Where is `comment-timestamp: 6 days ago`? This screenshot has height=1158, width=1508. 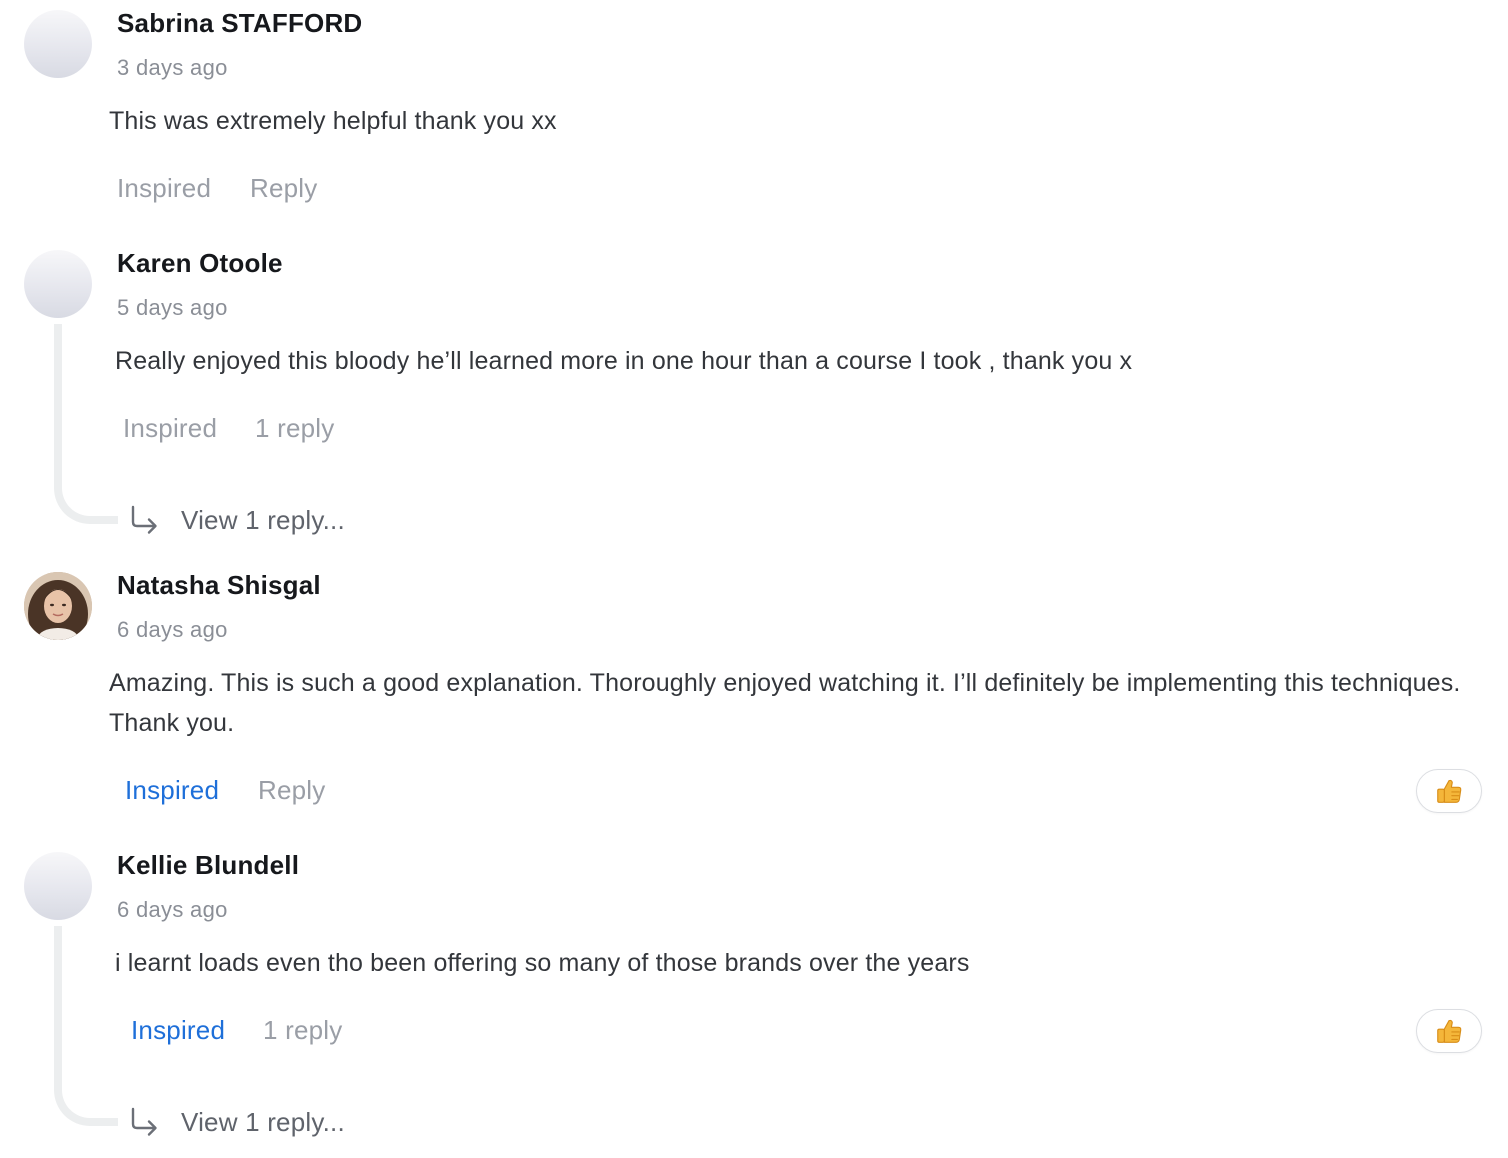 comment-timestamp: 6 days ago is located at coordinates (172, 909).